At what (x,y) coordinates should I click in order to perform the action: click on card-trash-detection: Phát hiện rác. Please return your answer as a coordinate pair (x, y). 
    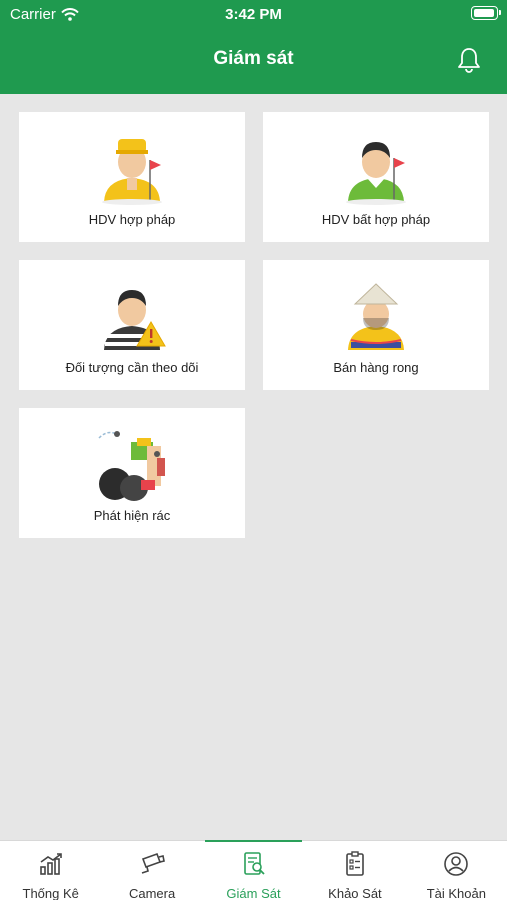
    Looking at the image, I should click on (132, 473).